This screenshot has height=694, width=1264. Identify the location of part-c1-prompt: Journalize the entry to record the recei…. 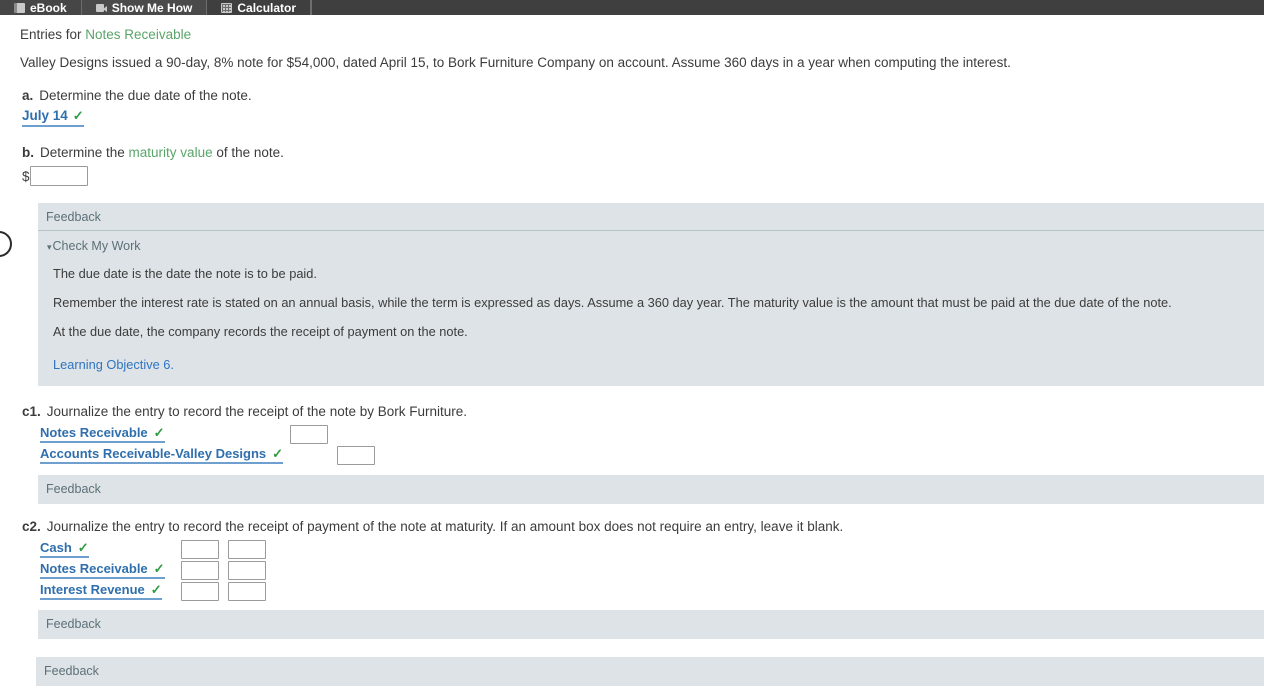
(257, 411).